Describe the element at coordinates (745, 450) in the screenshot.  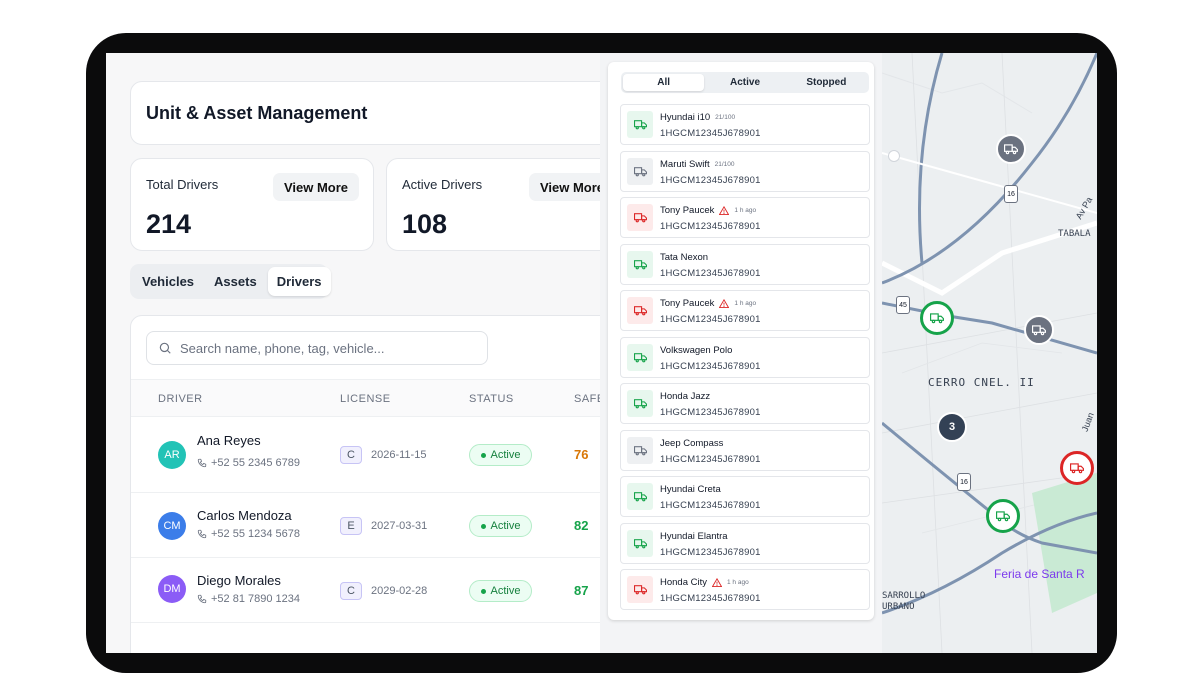
I see `vehicle-list-item: Jeep Compass1HGCM12345J678901` at that location.